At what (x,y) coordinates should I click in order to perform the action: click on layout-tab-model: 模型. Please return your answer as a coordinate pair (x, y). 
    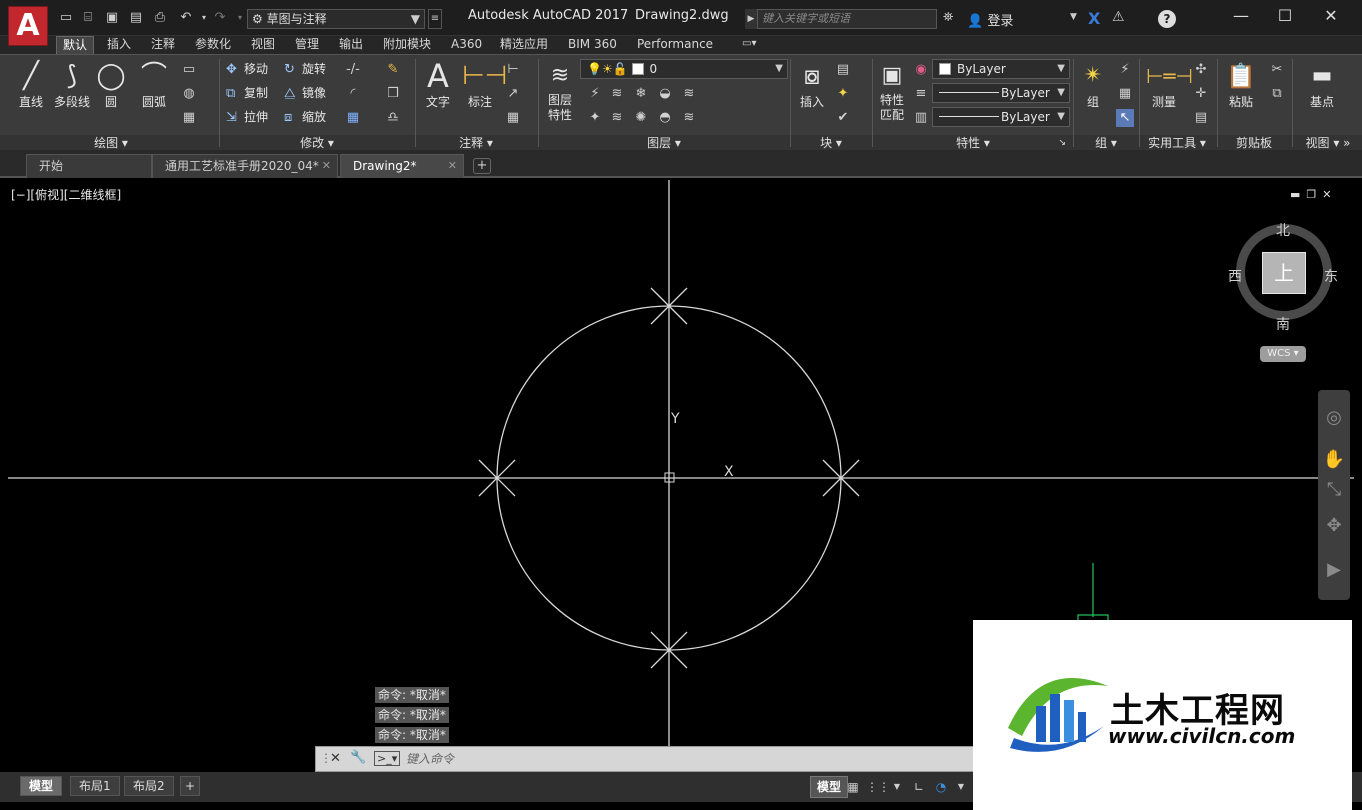
    Looking at the image, I should click on (41, 786).